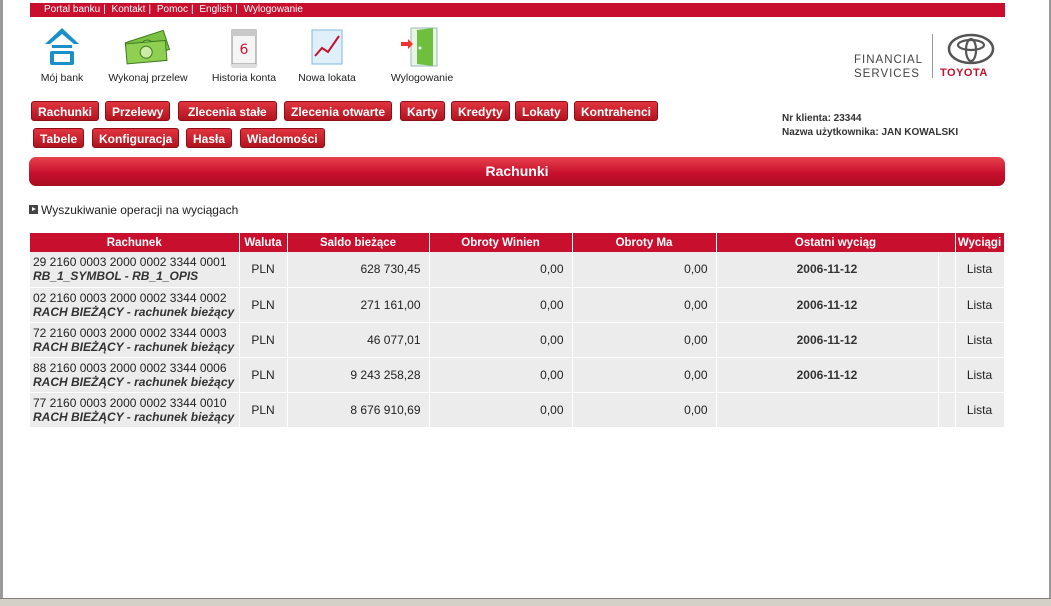 Image resolution: width=1051 pixels, height=606 pixels. What do you see at coordinates (517, 171) in the screenshot?
I see `page-title: Rachunki` at bounding box center [517, 171].